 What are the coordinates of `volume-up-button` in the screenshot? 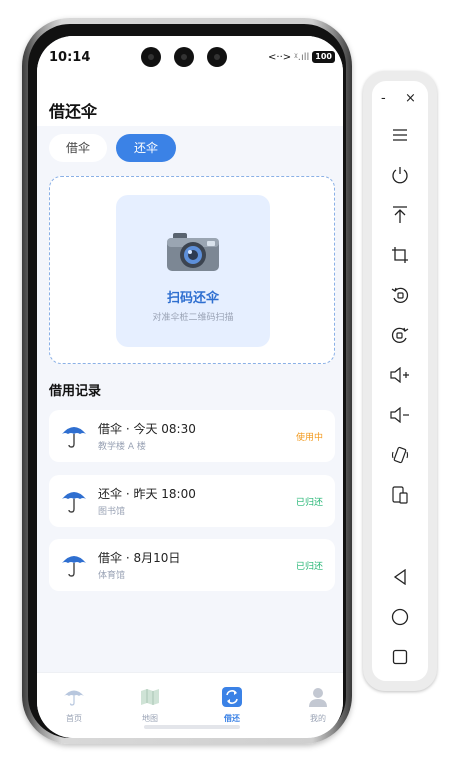 It's located at (400, 375).